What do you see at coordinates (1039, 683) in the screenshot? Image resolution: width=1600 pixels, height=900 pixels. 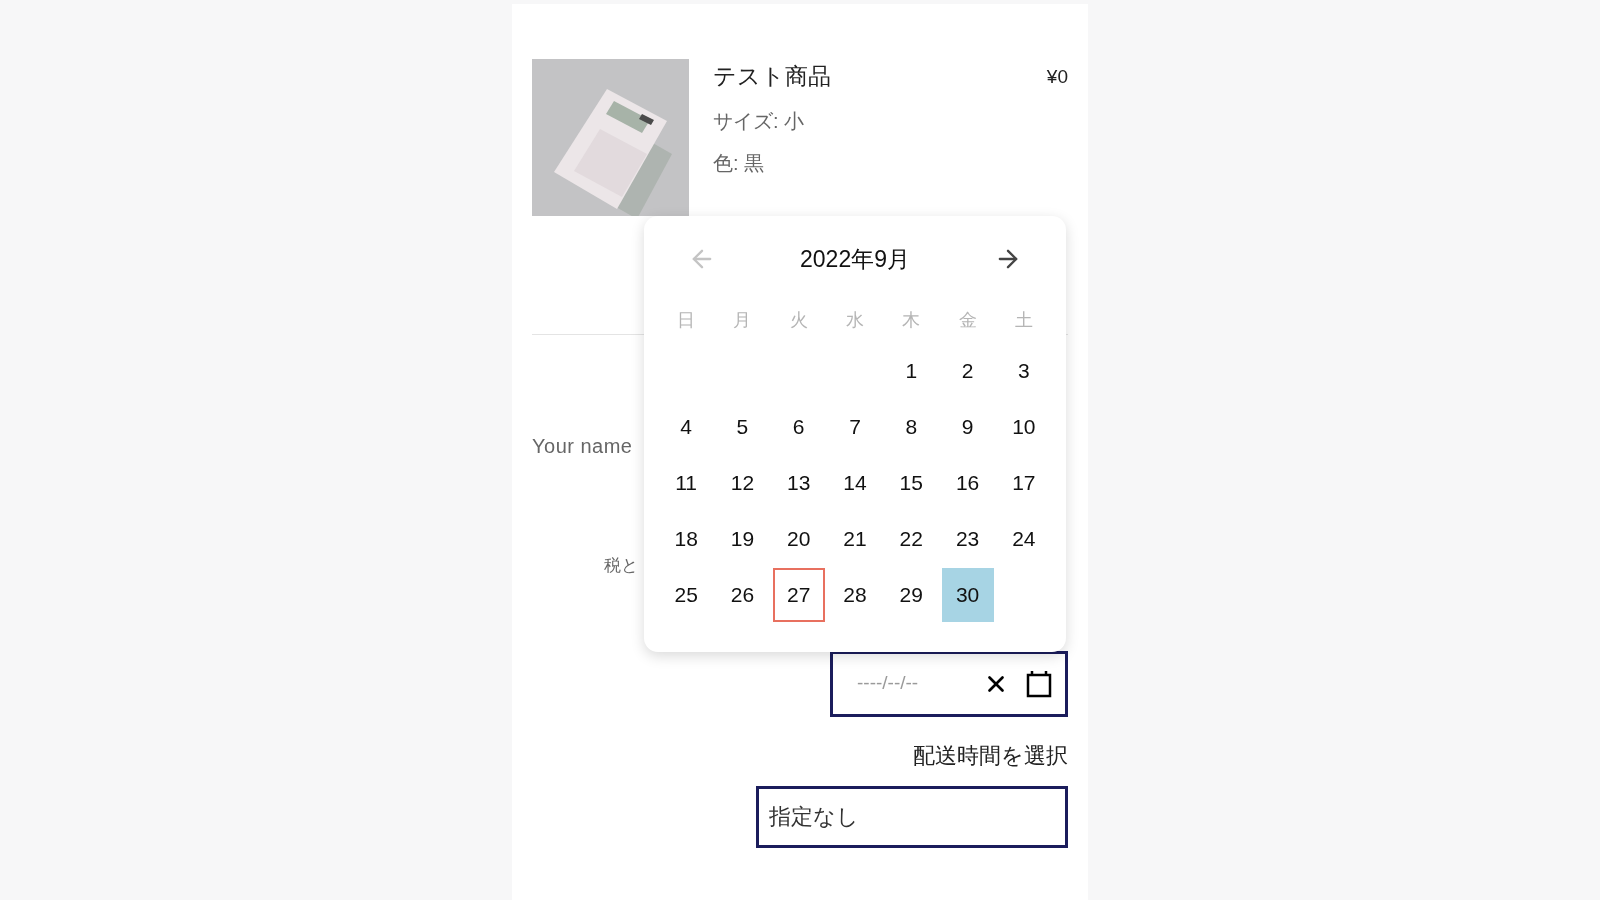 I see `calendar-icon` at bounding box center [1039, 683].